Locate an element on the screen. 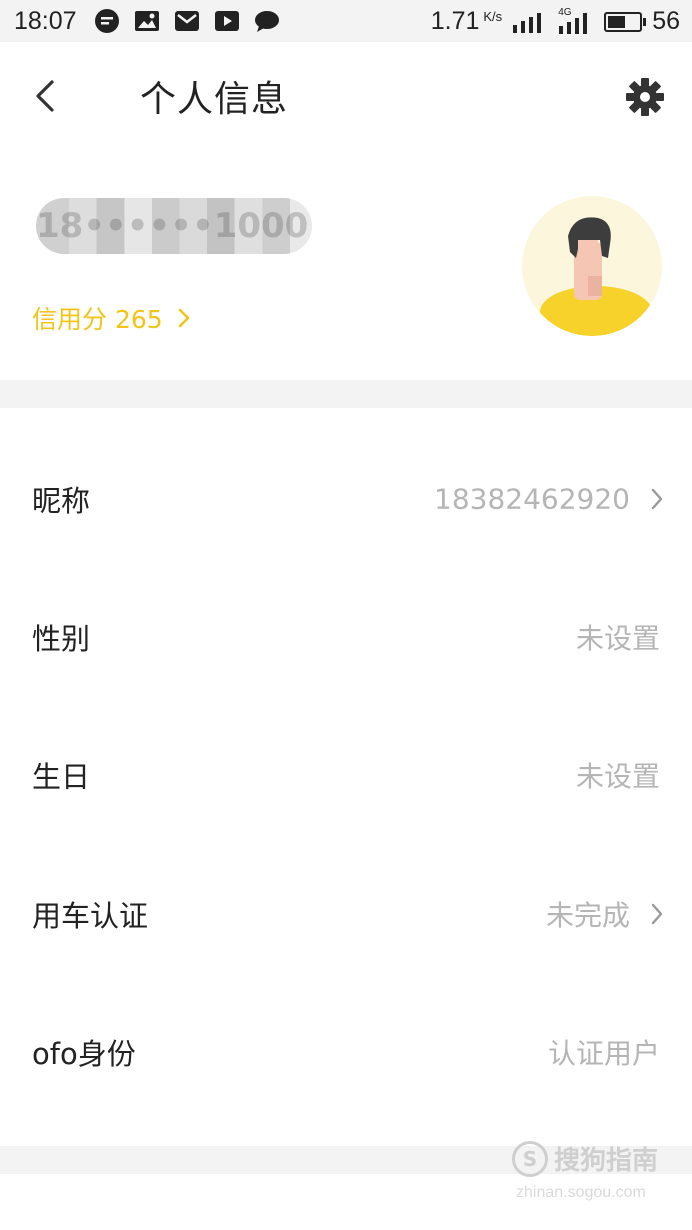 The image size is (692, 1230). signal-icon is located at coordinates (527, 22).